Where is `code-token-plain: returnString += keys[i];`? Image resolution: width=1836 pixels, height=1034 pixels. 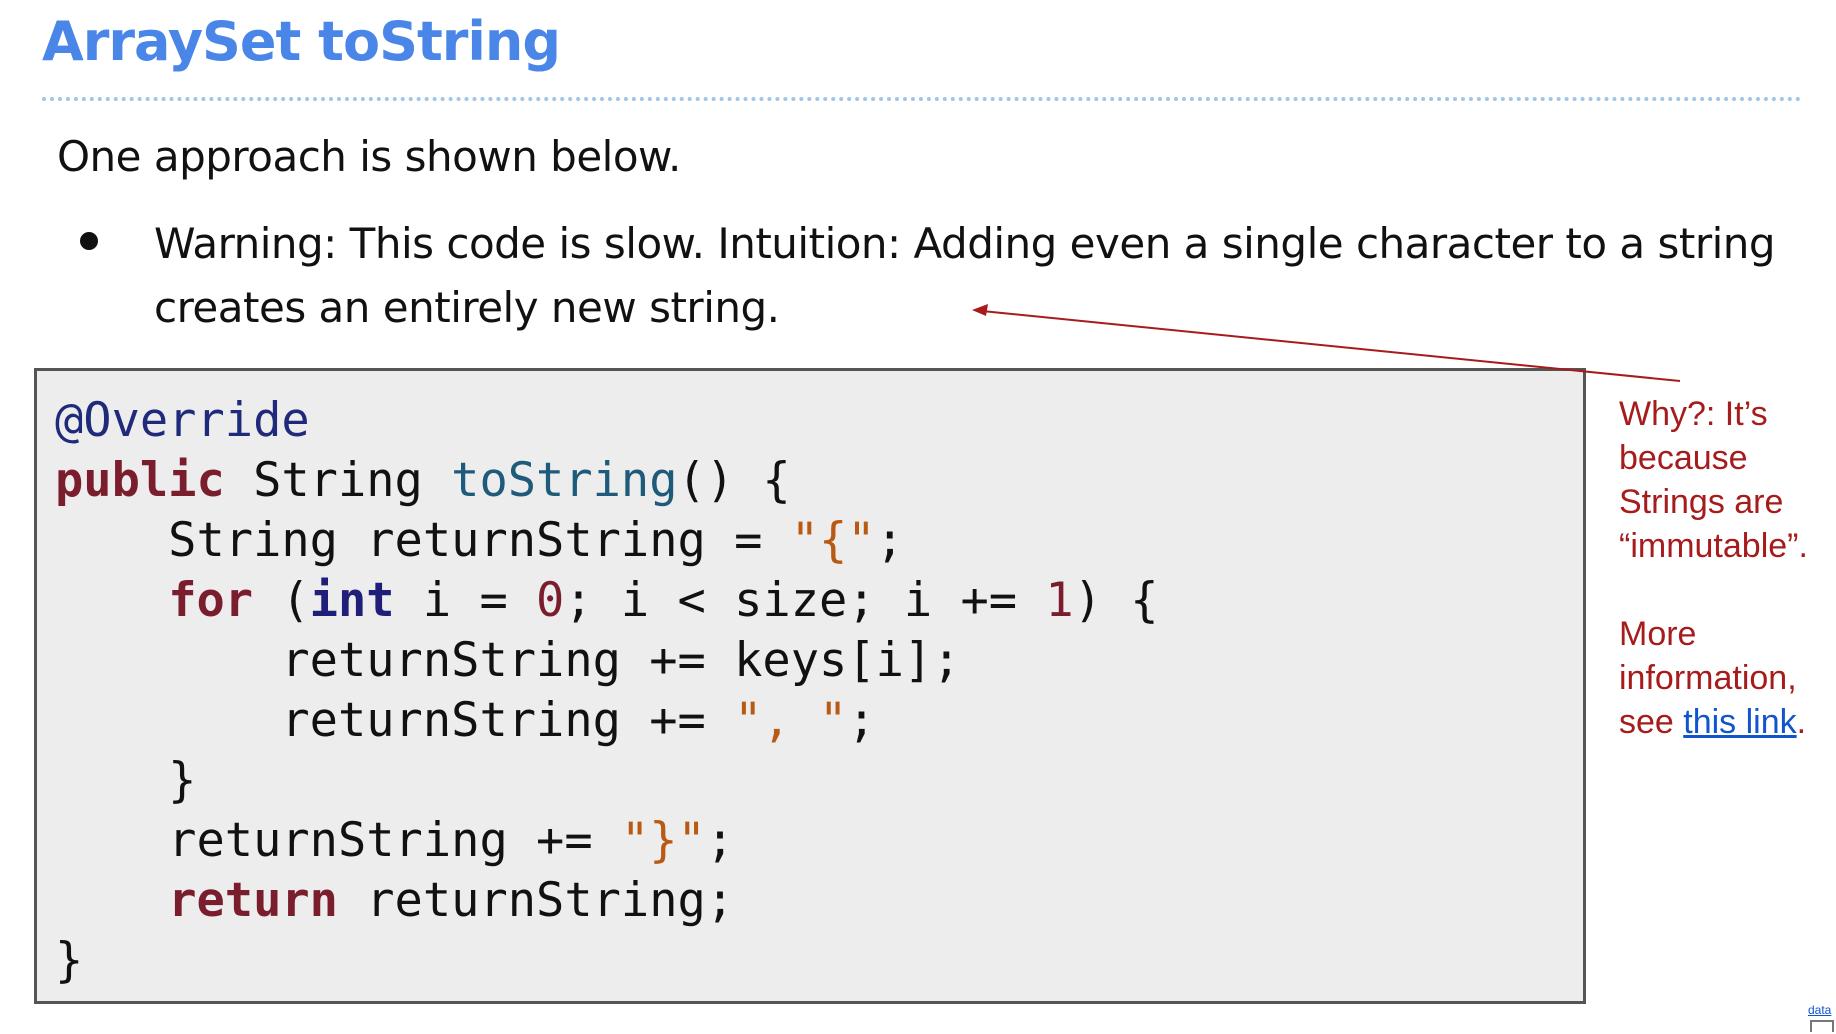
code-token-plain: returnString += keys[i]; is located at coordinates (508, 660).